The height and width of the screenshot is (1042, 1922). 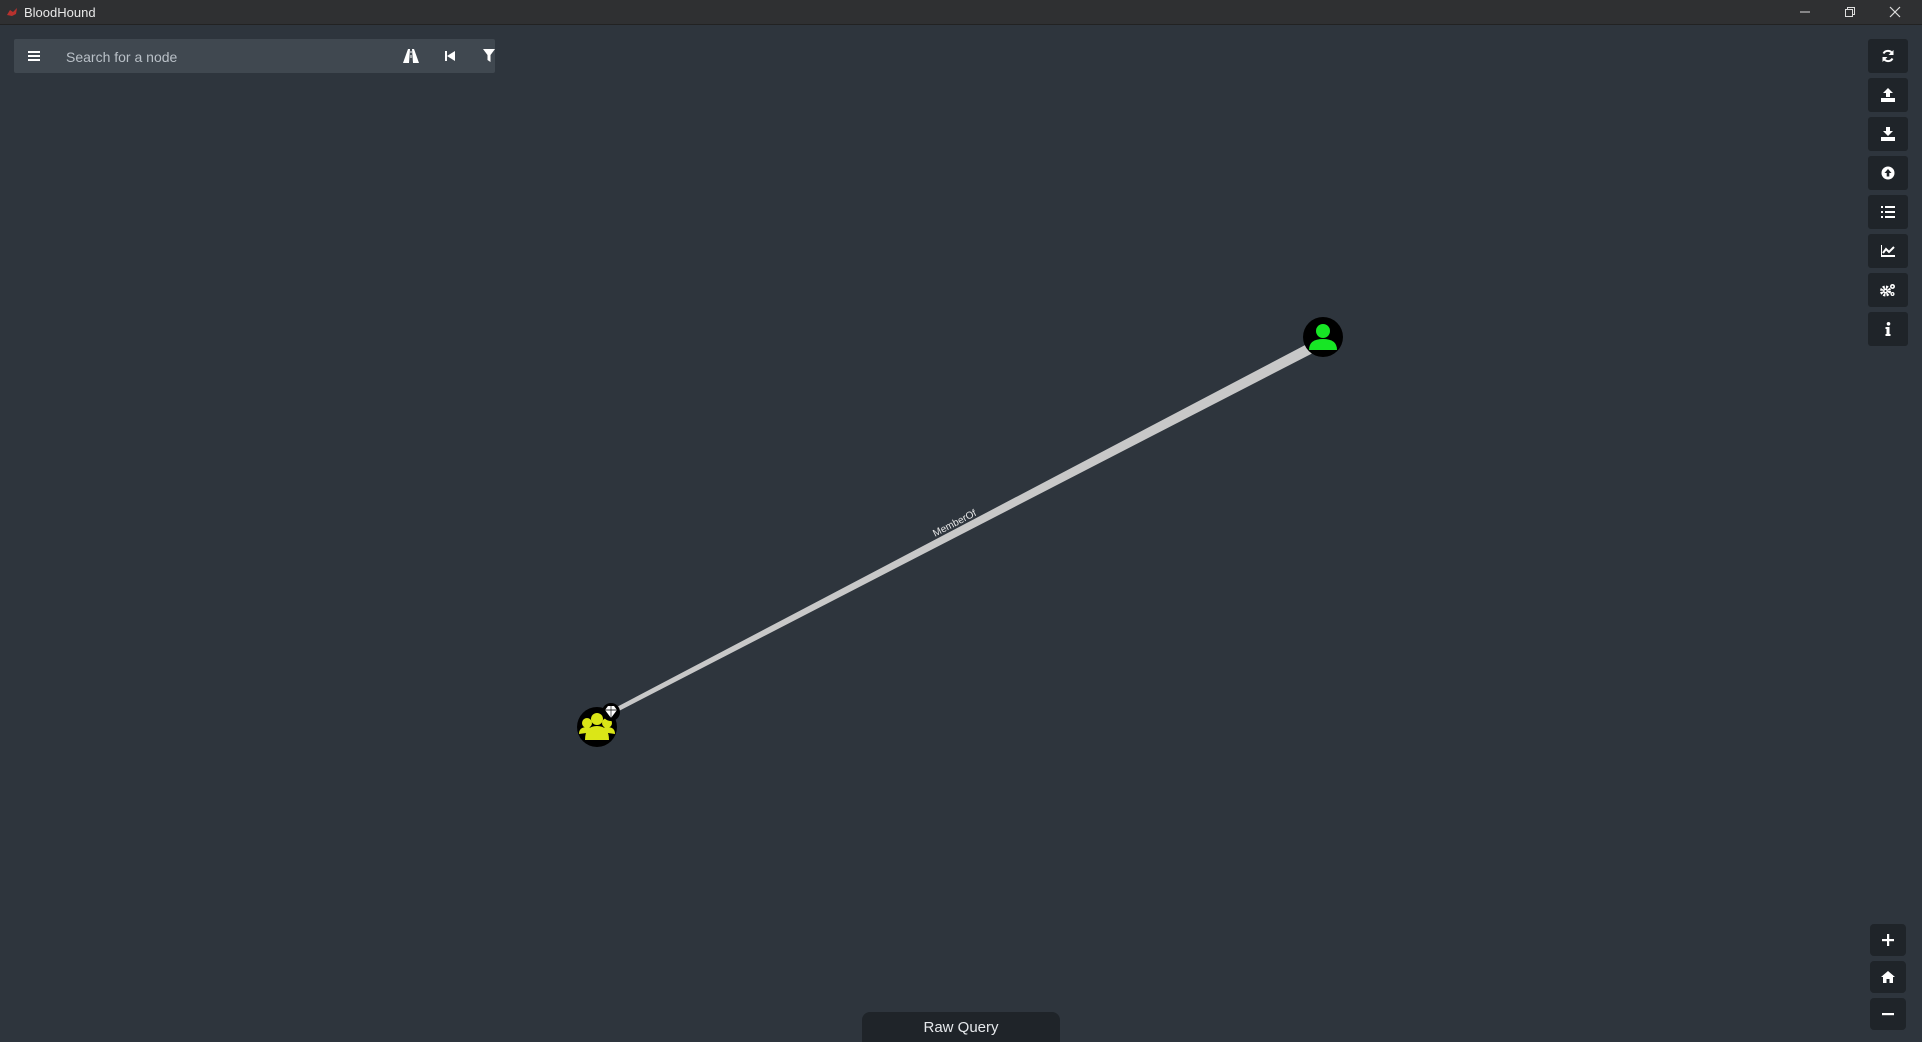 I want to click on raw-query-toggle: Raw Query, so click(x=961, y=1027).